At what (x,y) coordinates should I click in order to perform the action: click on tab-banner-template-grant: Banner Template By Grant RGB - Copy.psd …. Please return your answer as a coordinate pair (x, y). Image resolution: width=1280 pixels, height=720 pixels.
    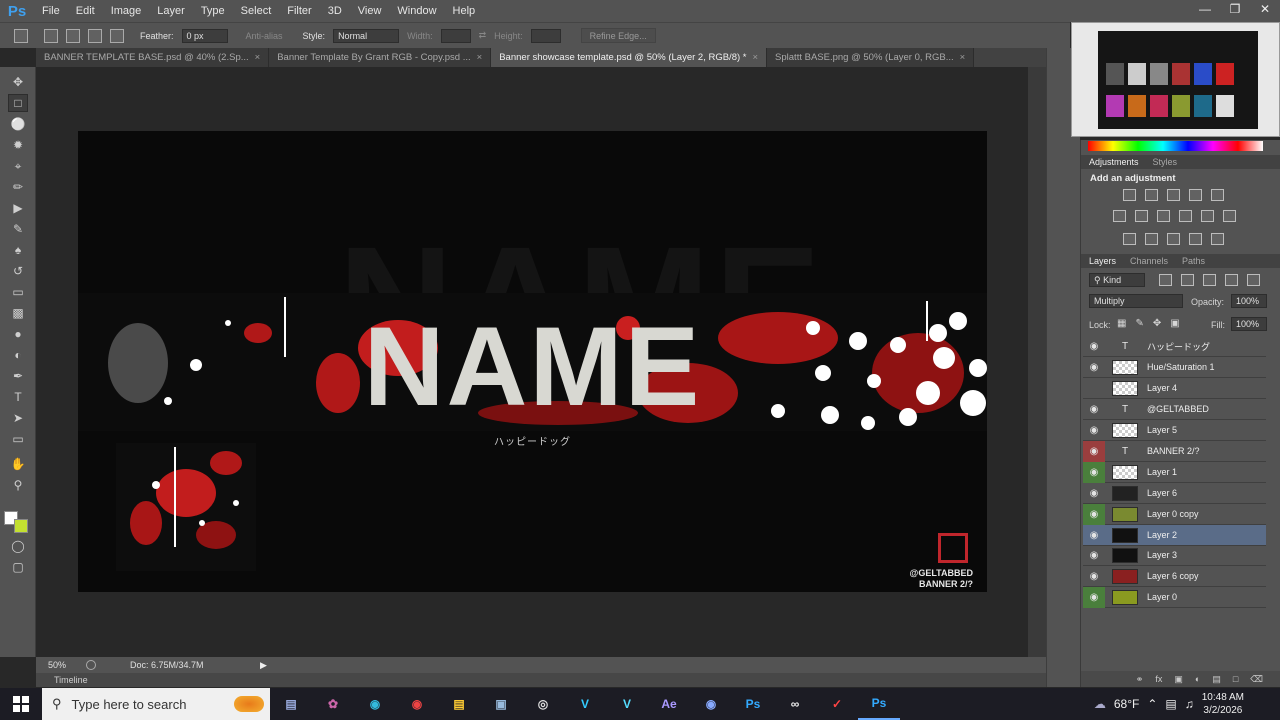
    Looking at the image, I should click on (380, 57).